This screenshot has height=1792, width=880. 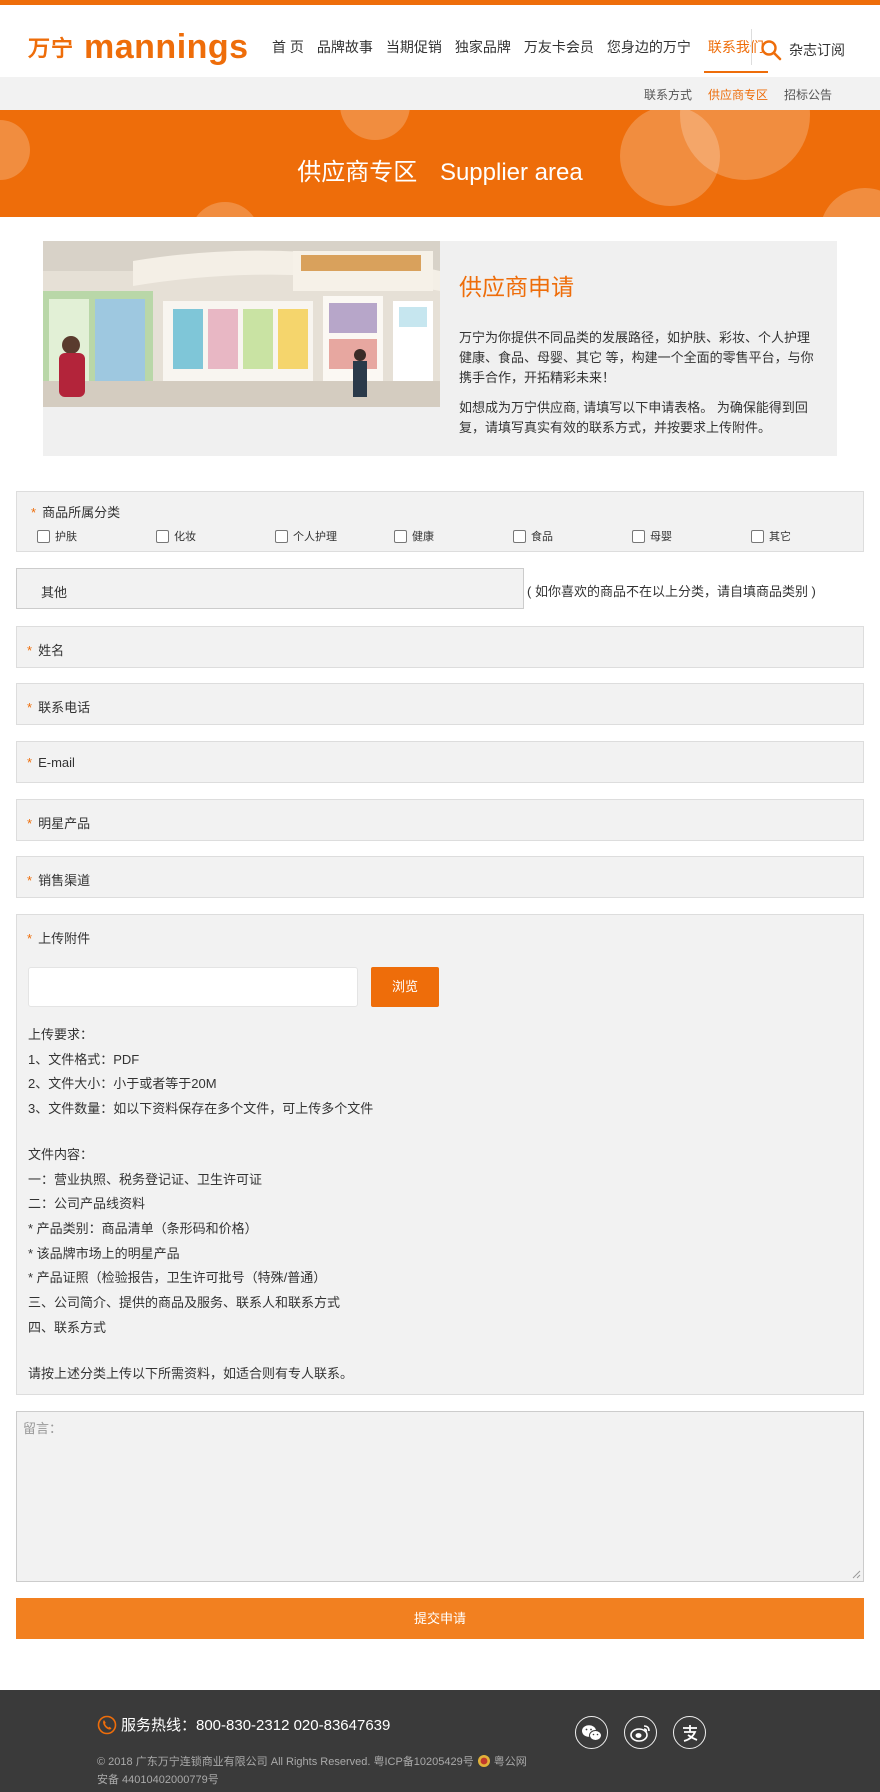 I want to click on category-health: 健康, so click(x=453, y=536).